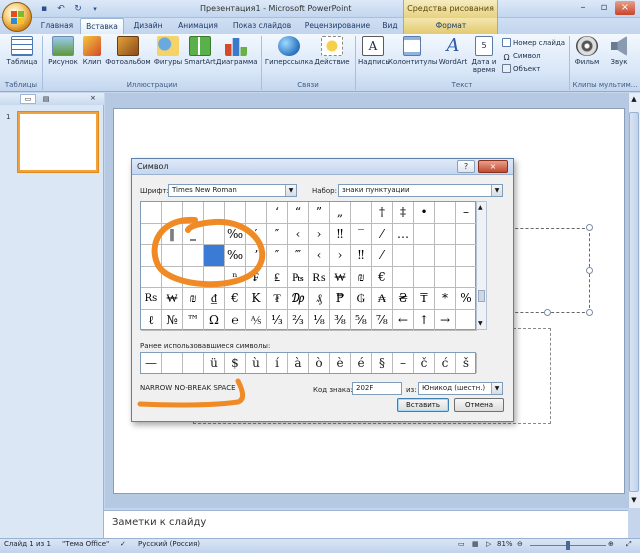 This screenshot has height=553, width=640. What do you see at coordinates (451, 26) in the screenshot?
I see `tab-format: Формат` at bounding box center [451, 26].